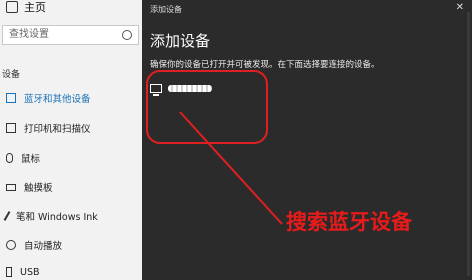  I want to click on annotation-arrow, so click(231, 168).